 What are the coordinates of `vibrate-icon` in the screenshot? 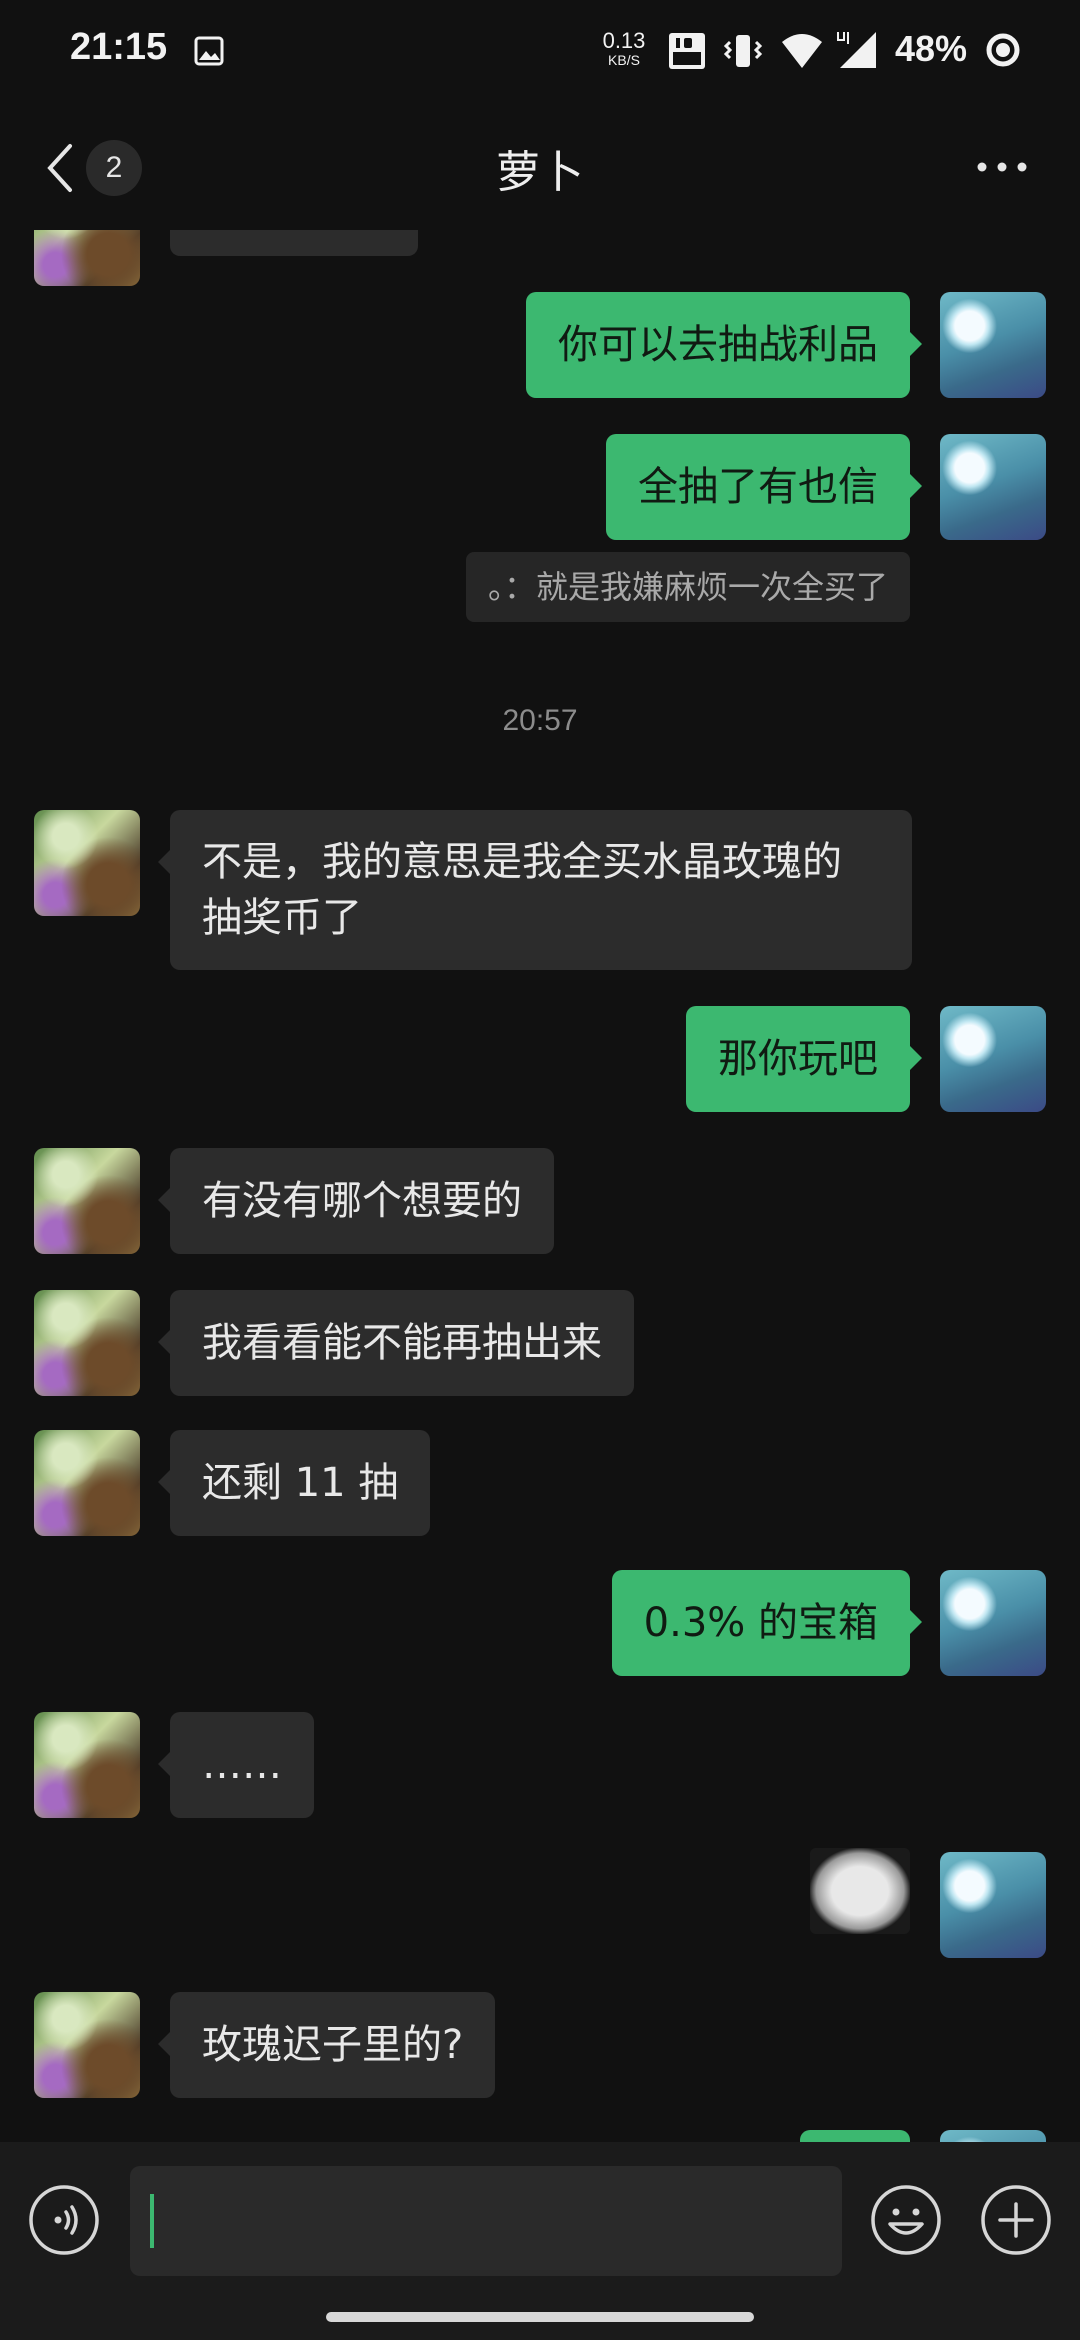 It's located at (743, 51).